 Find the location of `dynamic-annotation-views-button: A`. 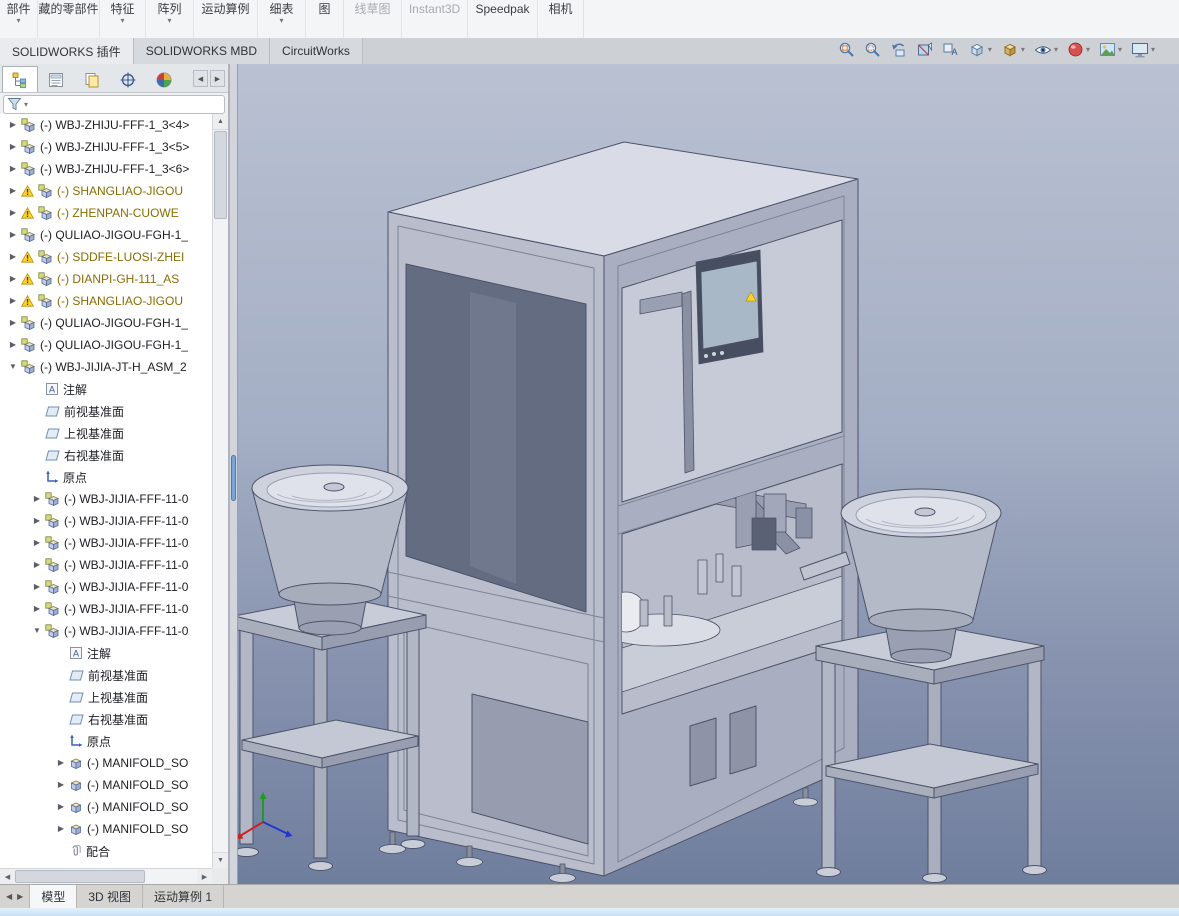

dynamic-annotation-views-button: A is located at coordinates (950, 49).